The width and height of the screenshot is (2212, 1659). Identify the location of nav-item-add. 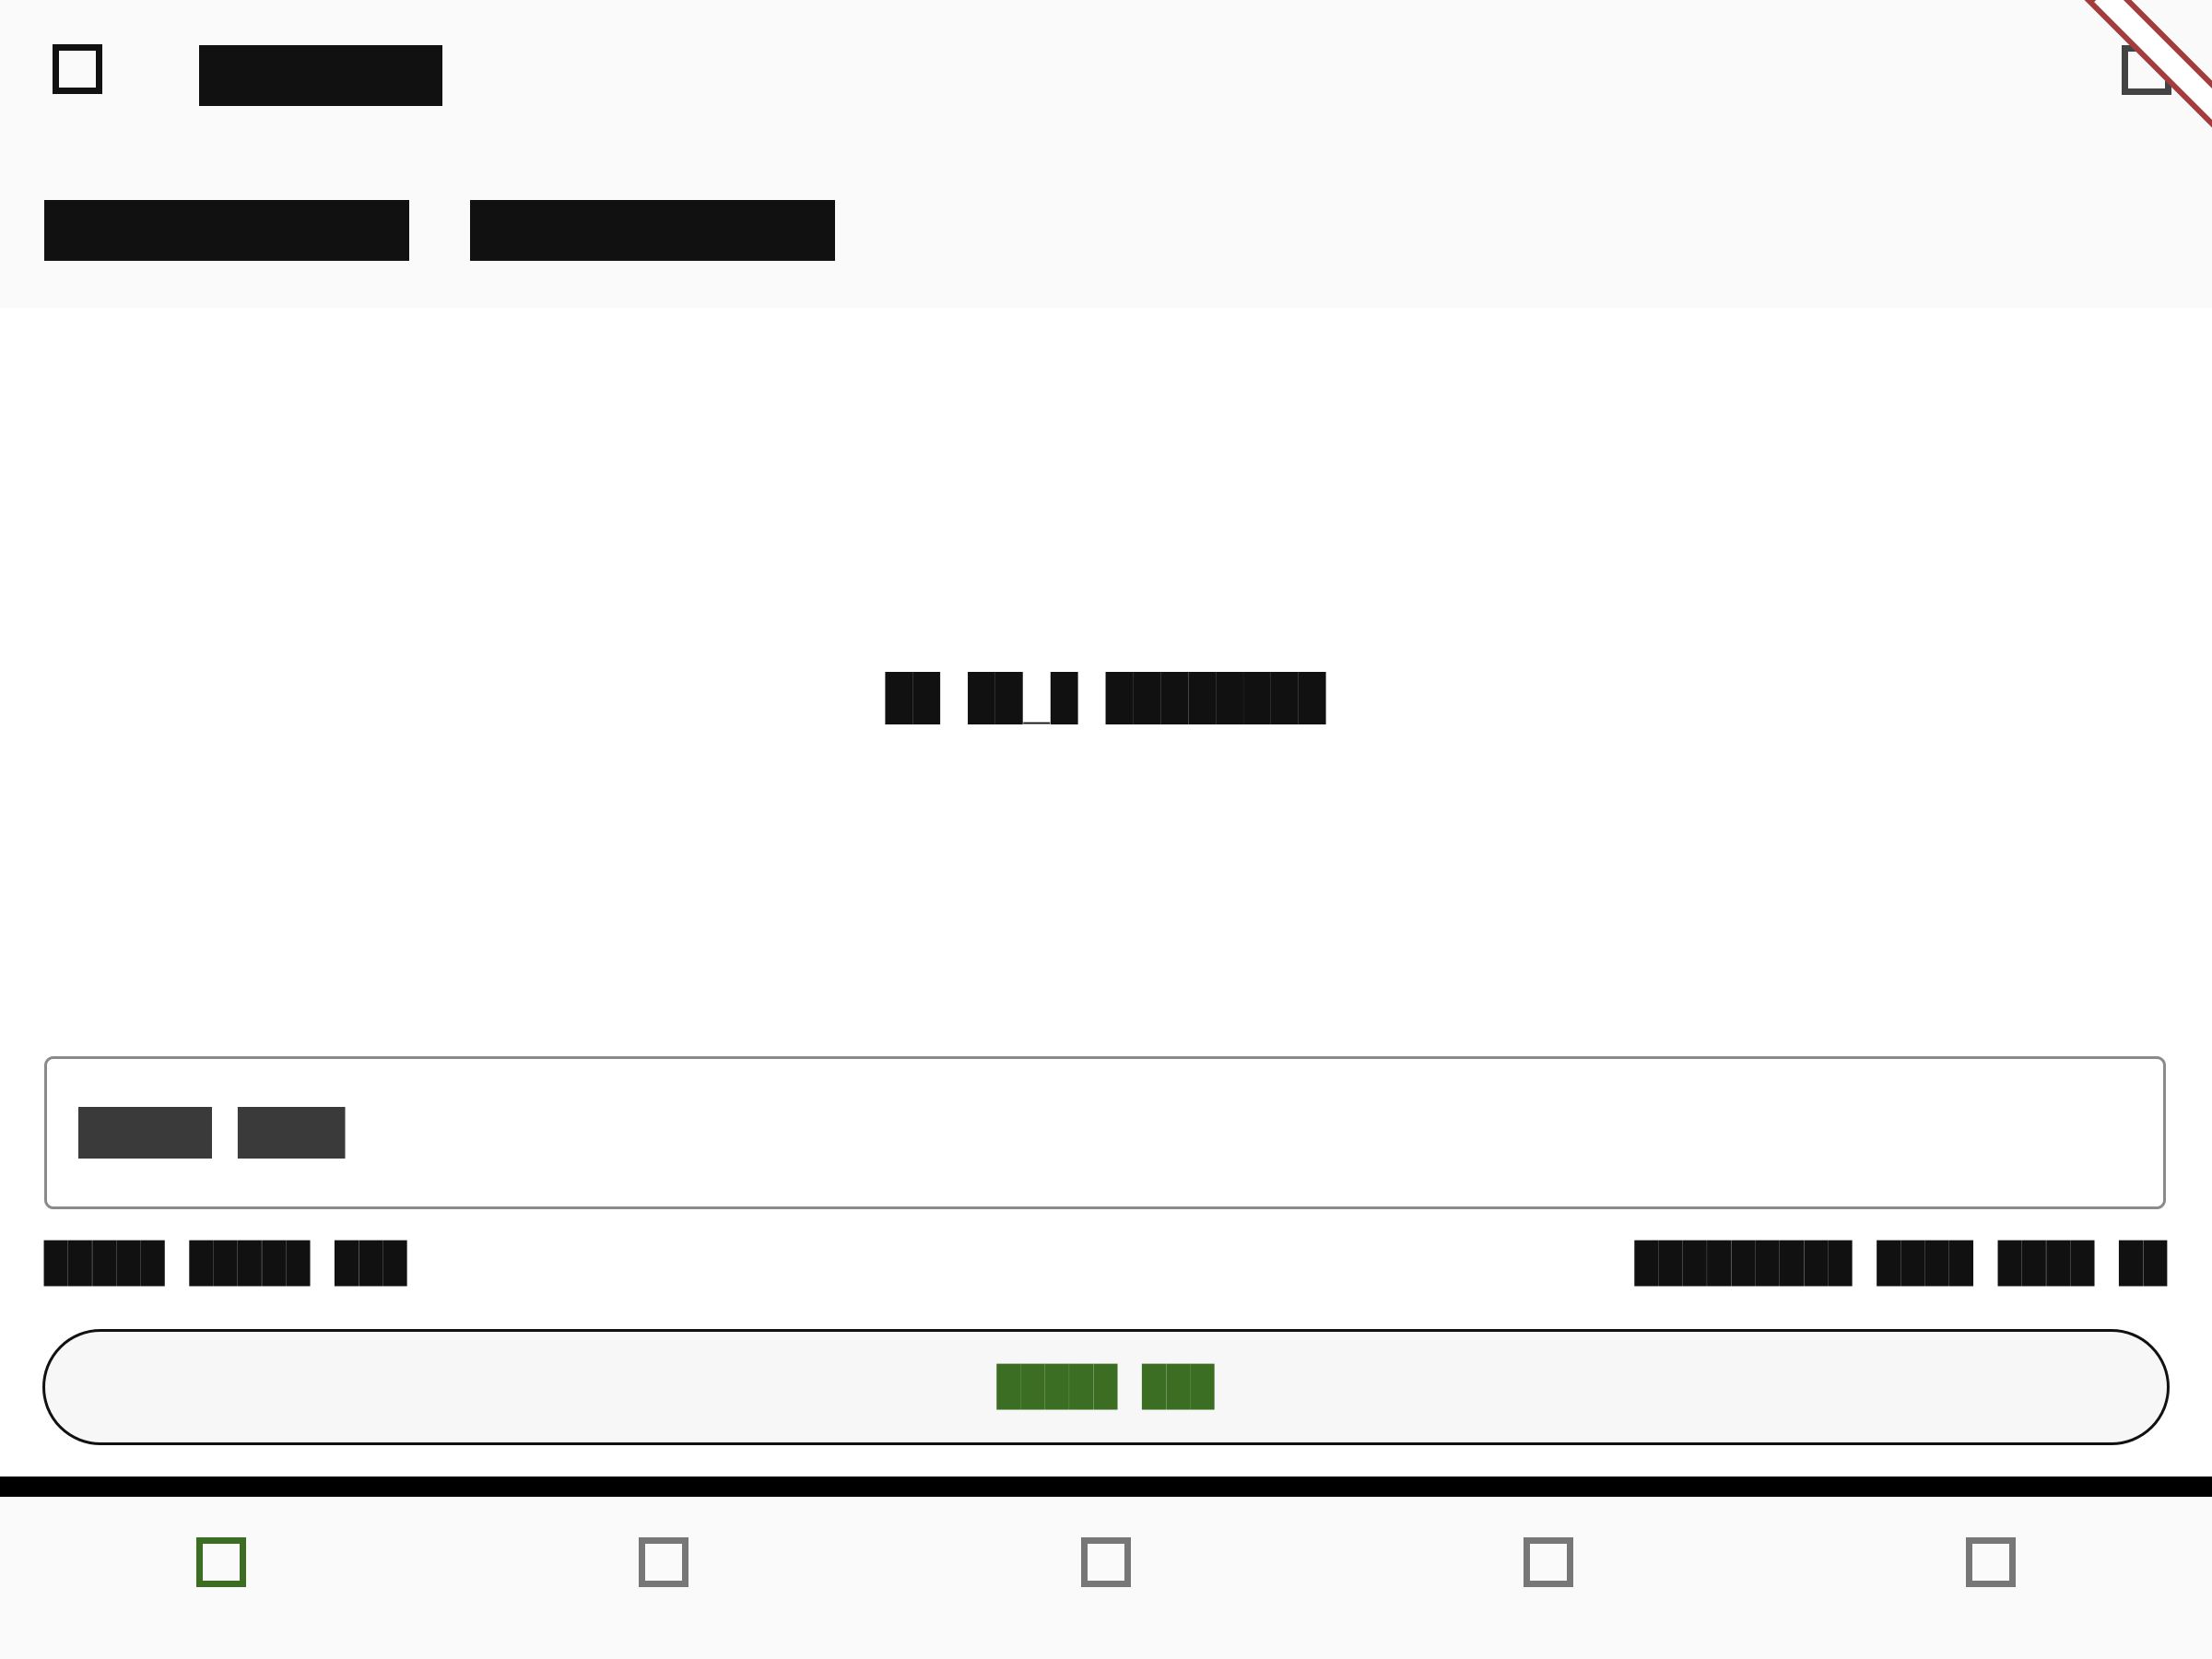
(1106, 1578).